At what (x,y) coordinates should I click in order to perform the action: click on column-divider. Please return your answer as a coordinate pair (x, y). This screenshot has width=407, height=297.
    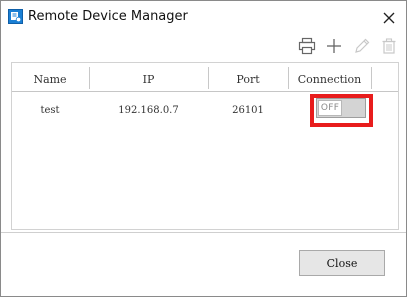
    Looking at the image, I should click on (371, 78).